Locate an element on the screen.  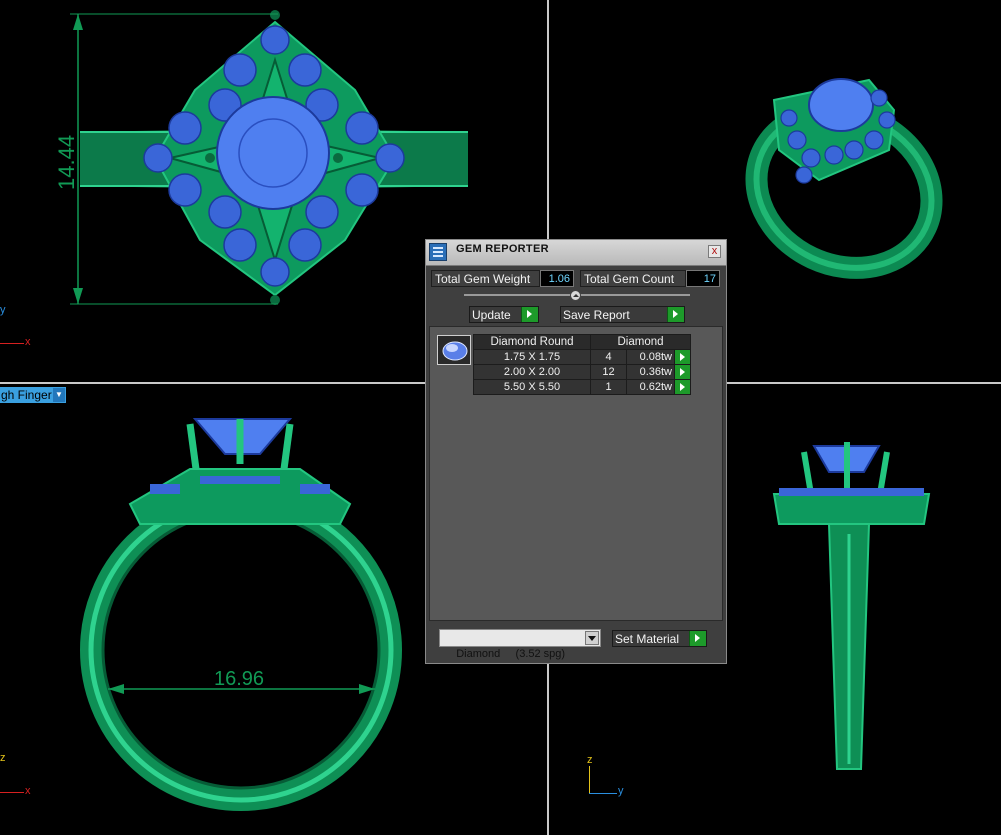
close-icon: x is located at coordinates (714, 251).